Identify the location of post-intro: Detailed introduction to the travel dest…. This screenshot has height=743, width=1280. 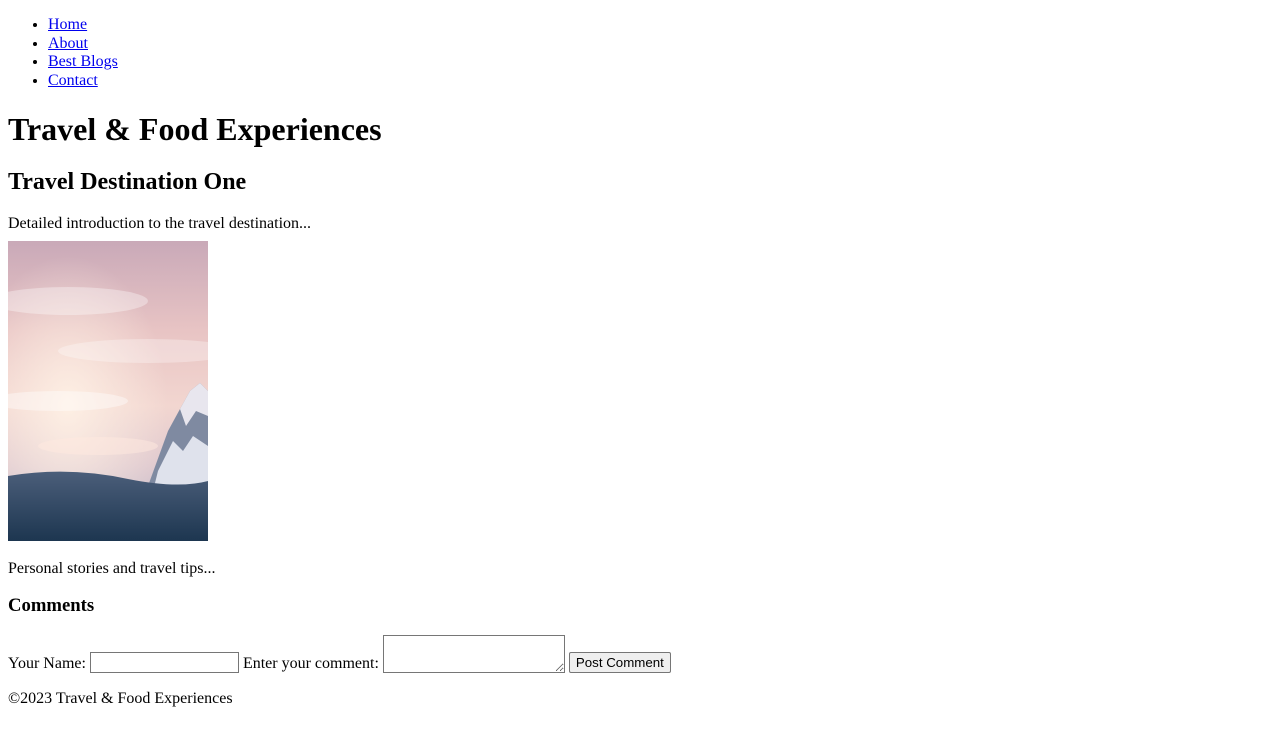
(160, 223).